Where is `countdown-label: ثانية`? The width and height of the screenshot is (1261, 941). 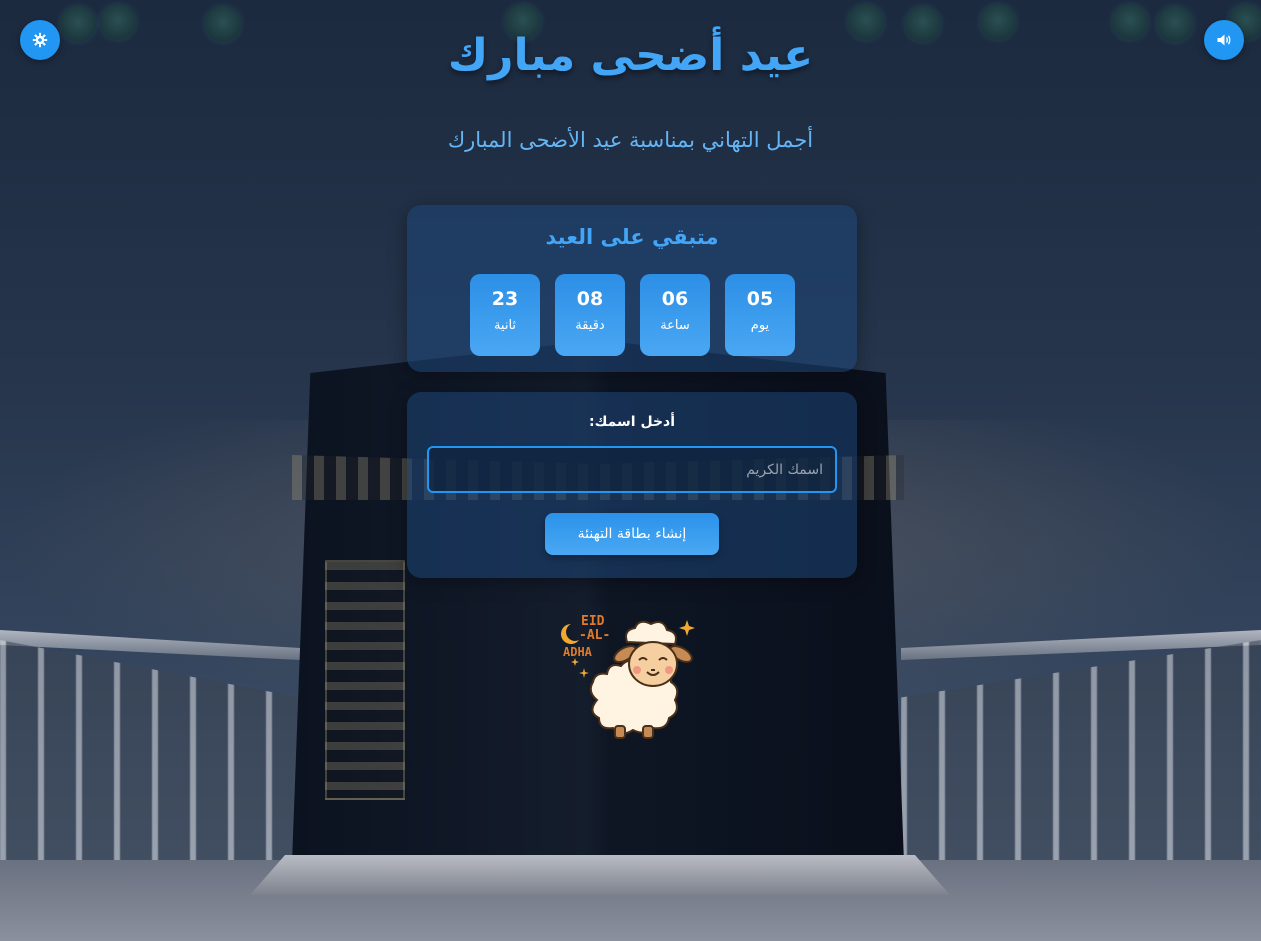 countdown-label: ثانية is located at coordinates (505, 325).